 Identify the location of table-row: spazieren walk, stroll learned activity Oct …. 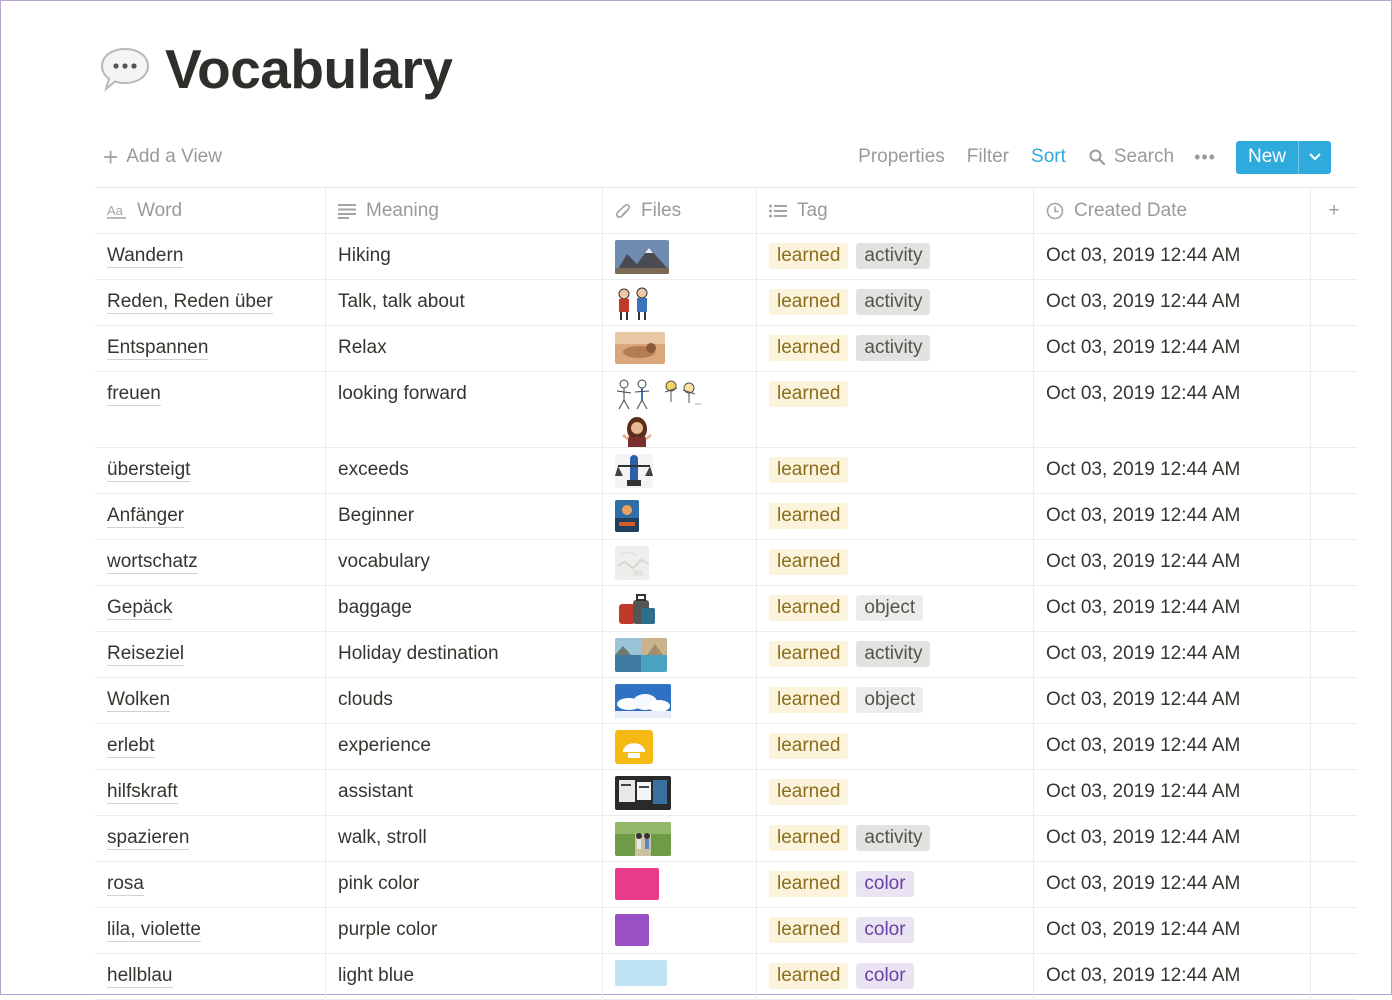
(726, 839).